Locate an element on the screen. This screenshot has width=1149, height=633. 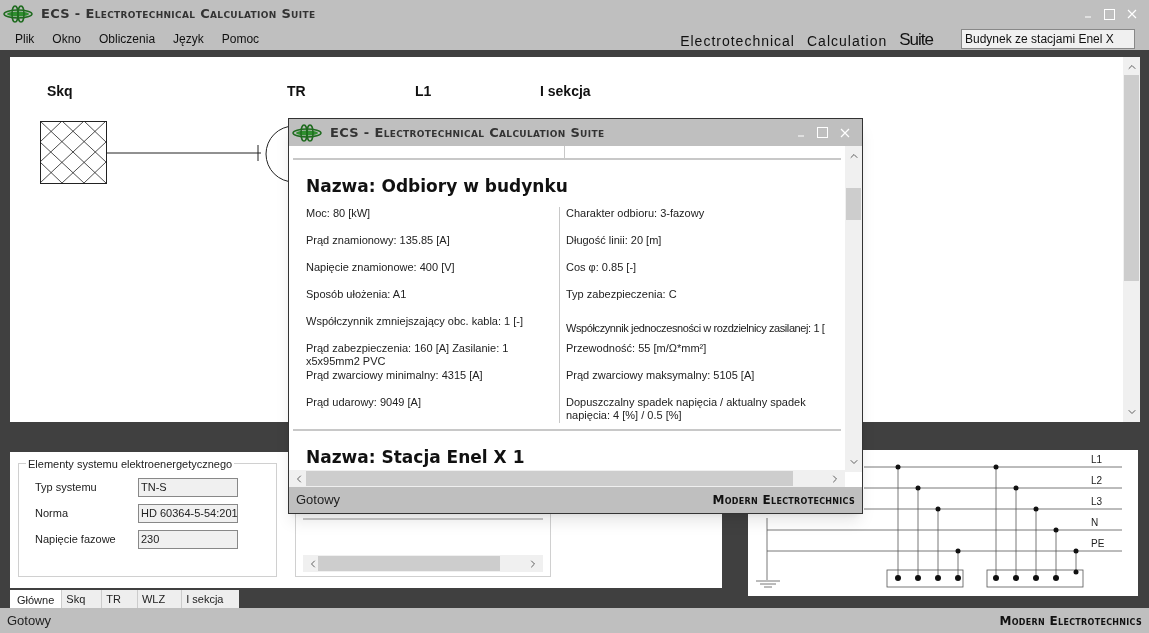
field-label: Napięcie fazowe is located at coordinates (76, 539).